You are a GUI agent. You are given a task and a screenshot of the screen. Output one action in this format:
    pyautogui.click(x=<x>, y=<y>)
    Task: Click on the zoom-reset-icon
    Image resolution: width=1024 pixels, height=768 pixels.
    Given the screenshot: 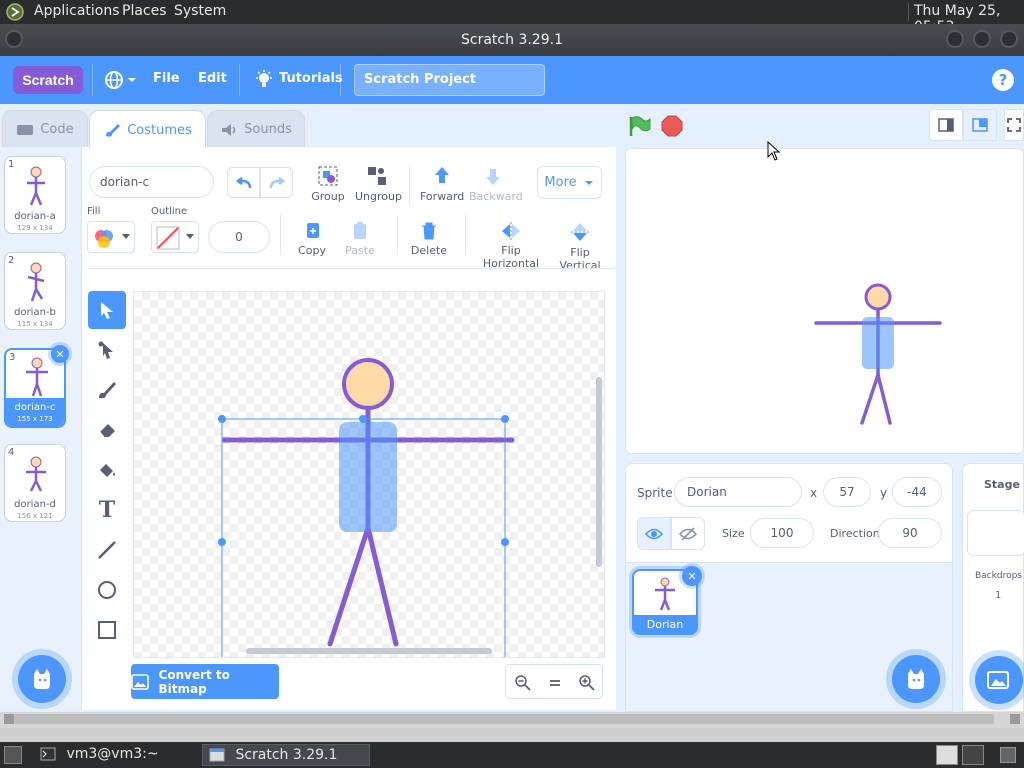 What is the action you would take?
    pyautogui.click(x=555, y=683)
    